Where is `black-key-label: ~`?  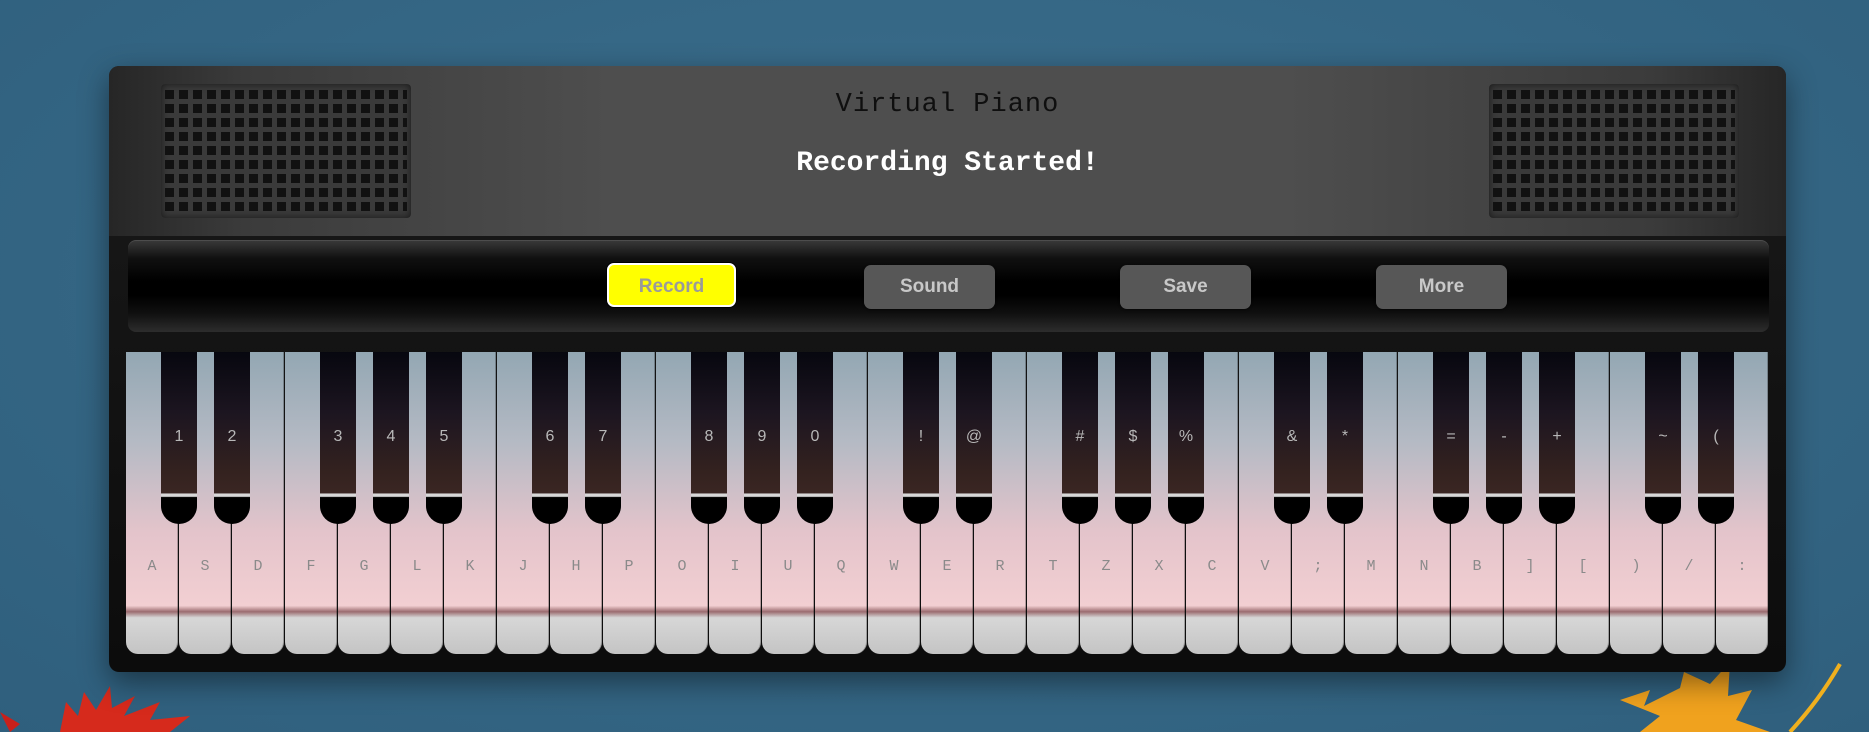
black-key-label: ~ is located at coordinates (1663, 436).